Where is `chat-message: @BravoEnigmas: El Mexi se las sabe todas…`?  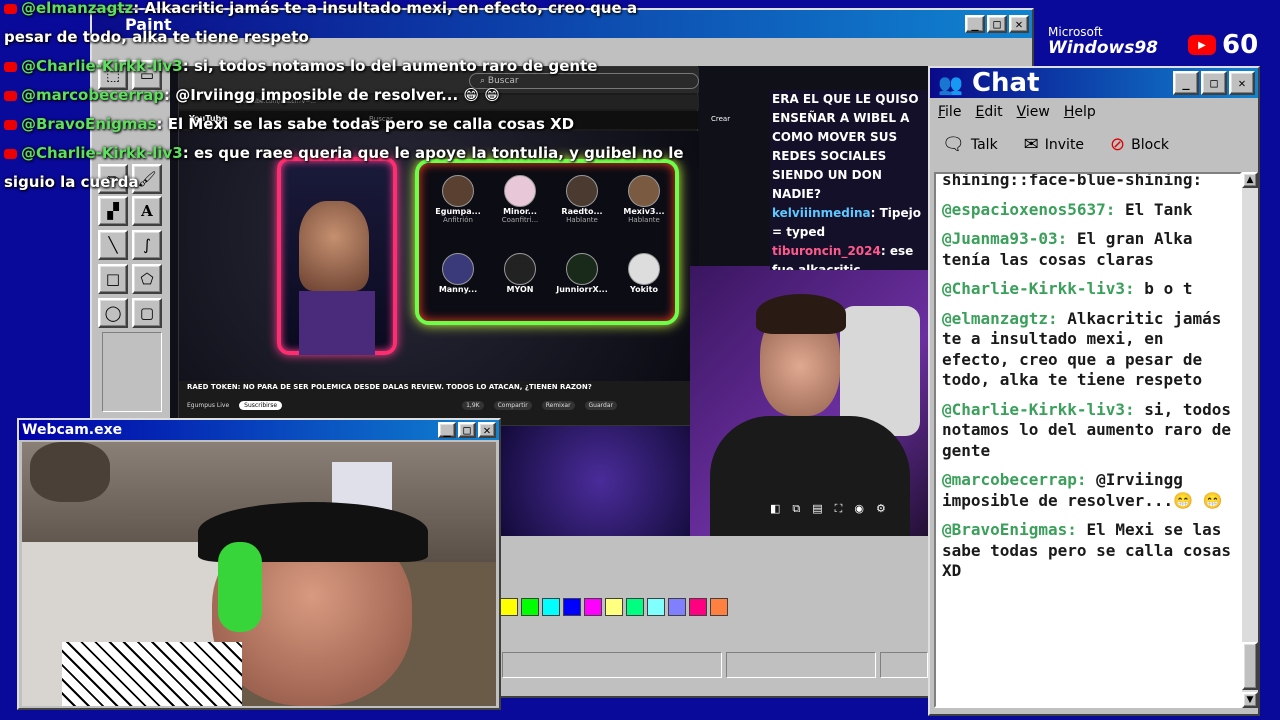 chat-message: @BravoEnigmas: El Mexi se las sabe todas… is located at coordinates (1086, 550).